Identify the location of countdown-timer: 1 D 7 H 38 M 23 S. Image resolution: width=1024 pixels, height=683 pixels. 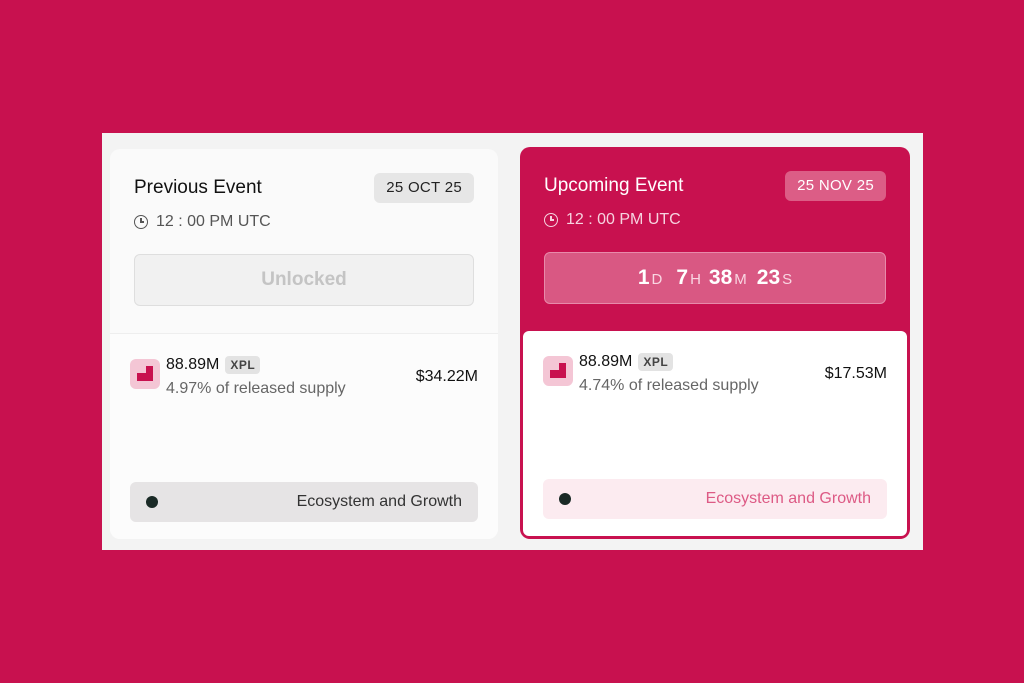
(715, 278).